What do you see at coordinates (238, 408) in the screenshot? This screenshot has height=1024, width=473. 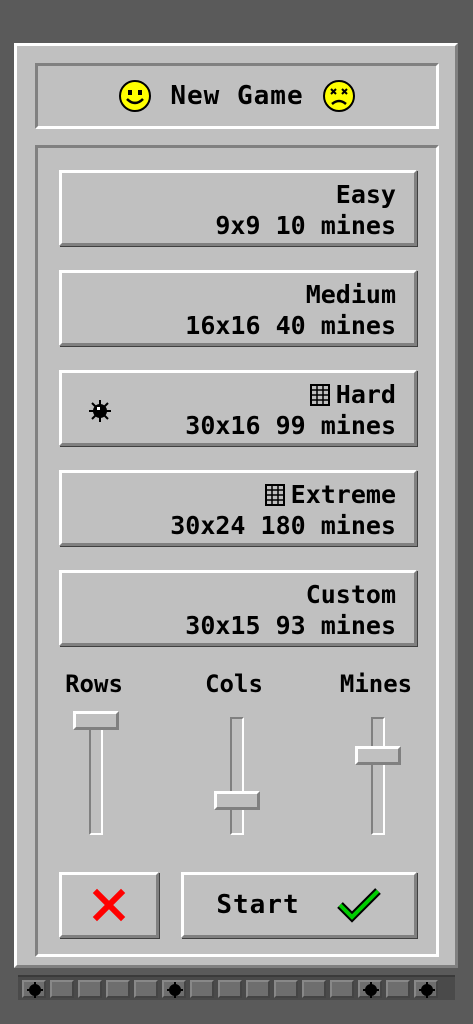 I see `level-hard-button: Hard 30x16 99 mines` at bounding box center [238, 408].